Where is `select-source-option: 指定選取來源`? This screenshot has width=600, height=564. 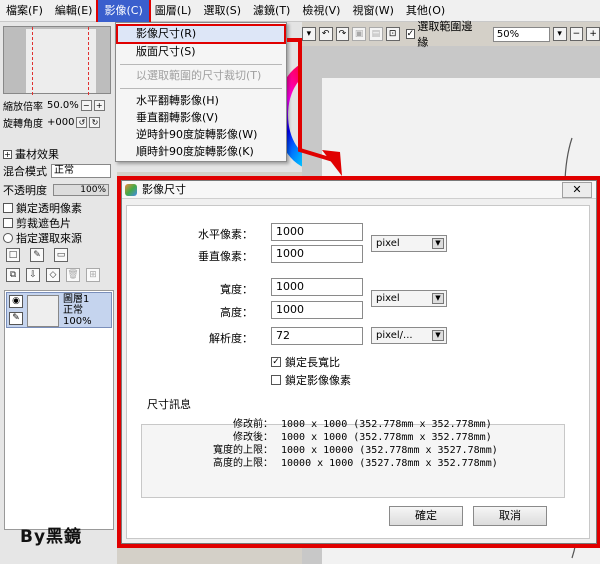 select-source-option: 指定選取來源 is located at coordinates (42, 238).